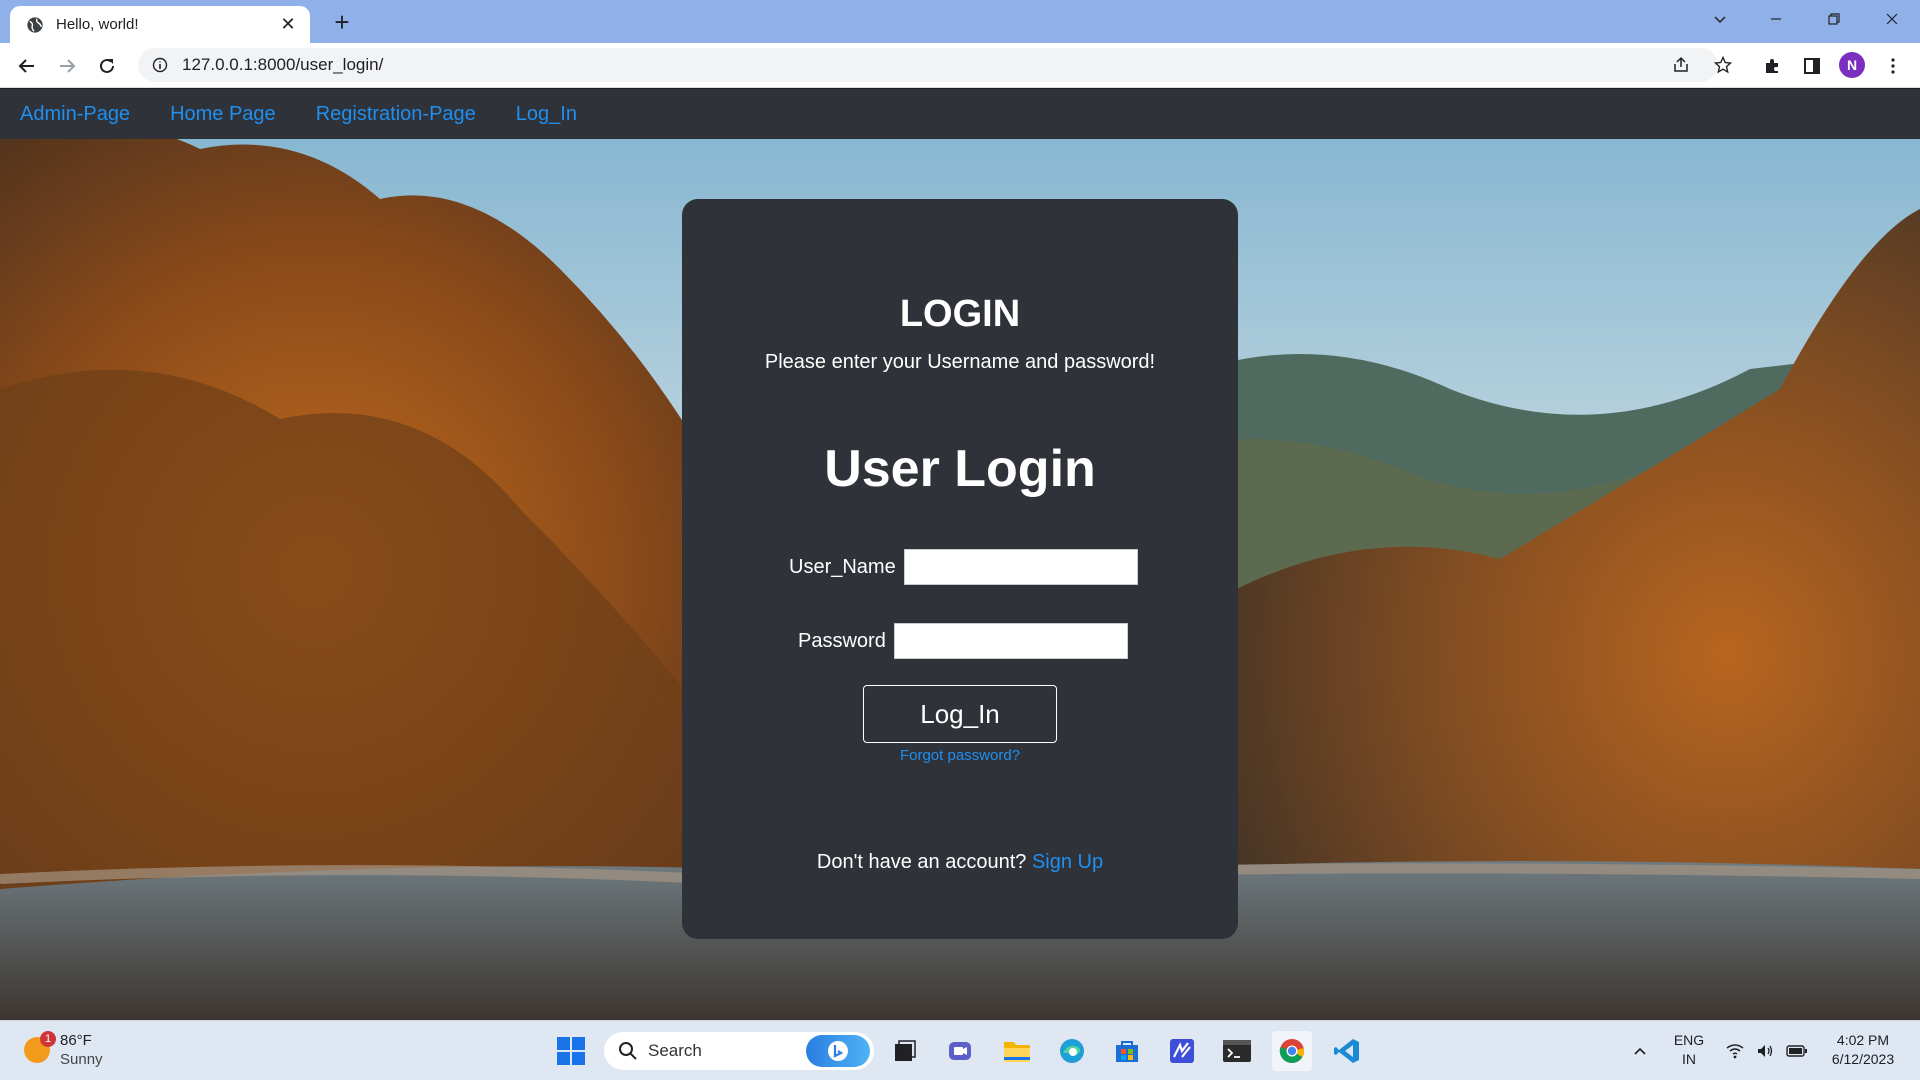 This screenshot has width=1920, height=1080. I want to click on terminal-icon, so click(1237, 1051).